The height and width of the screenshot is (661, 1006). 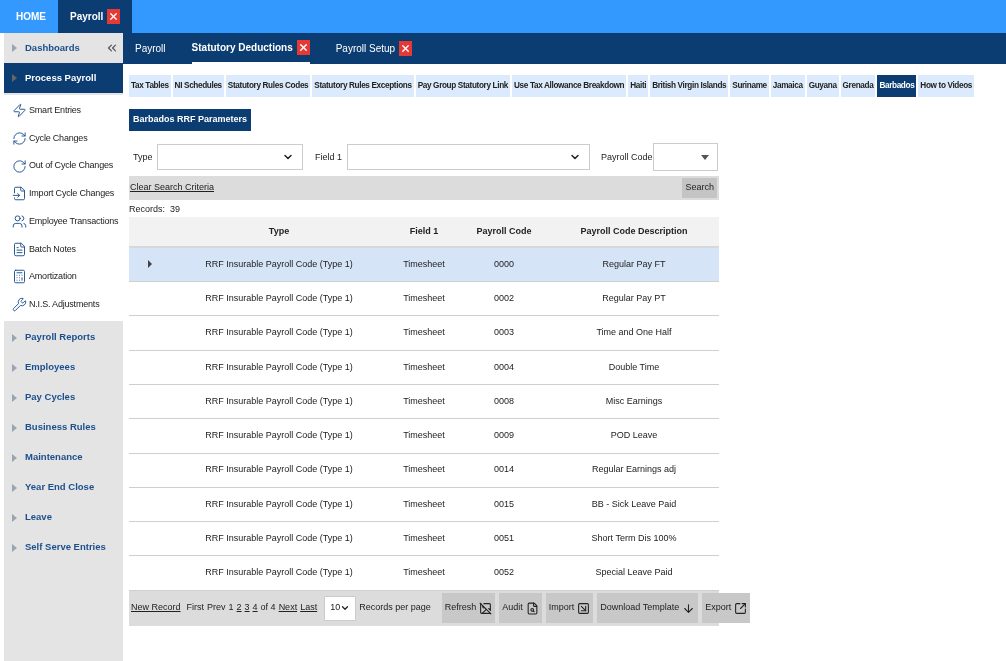 I want to click on sidebar-subitem: N.I.S. Adjustments, so click(x=64, y=304).